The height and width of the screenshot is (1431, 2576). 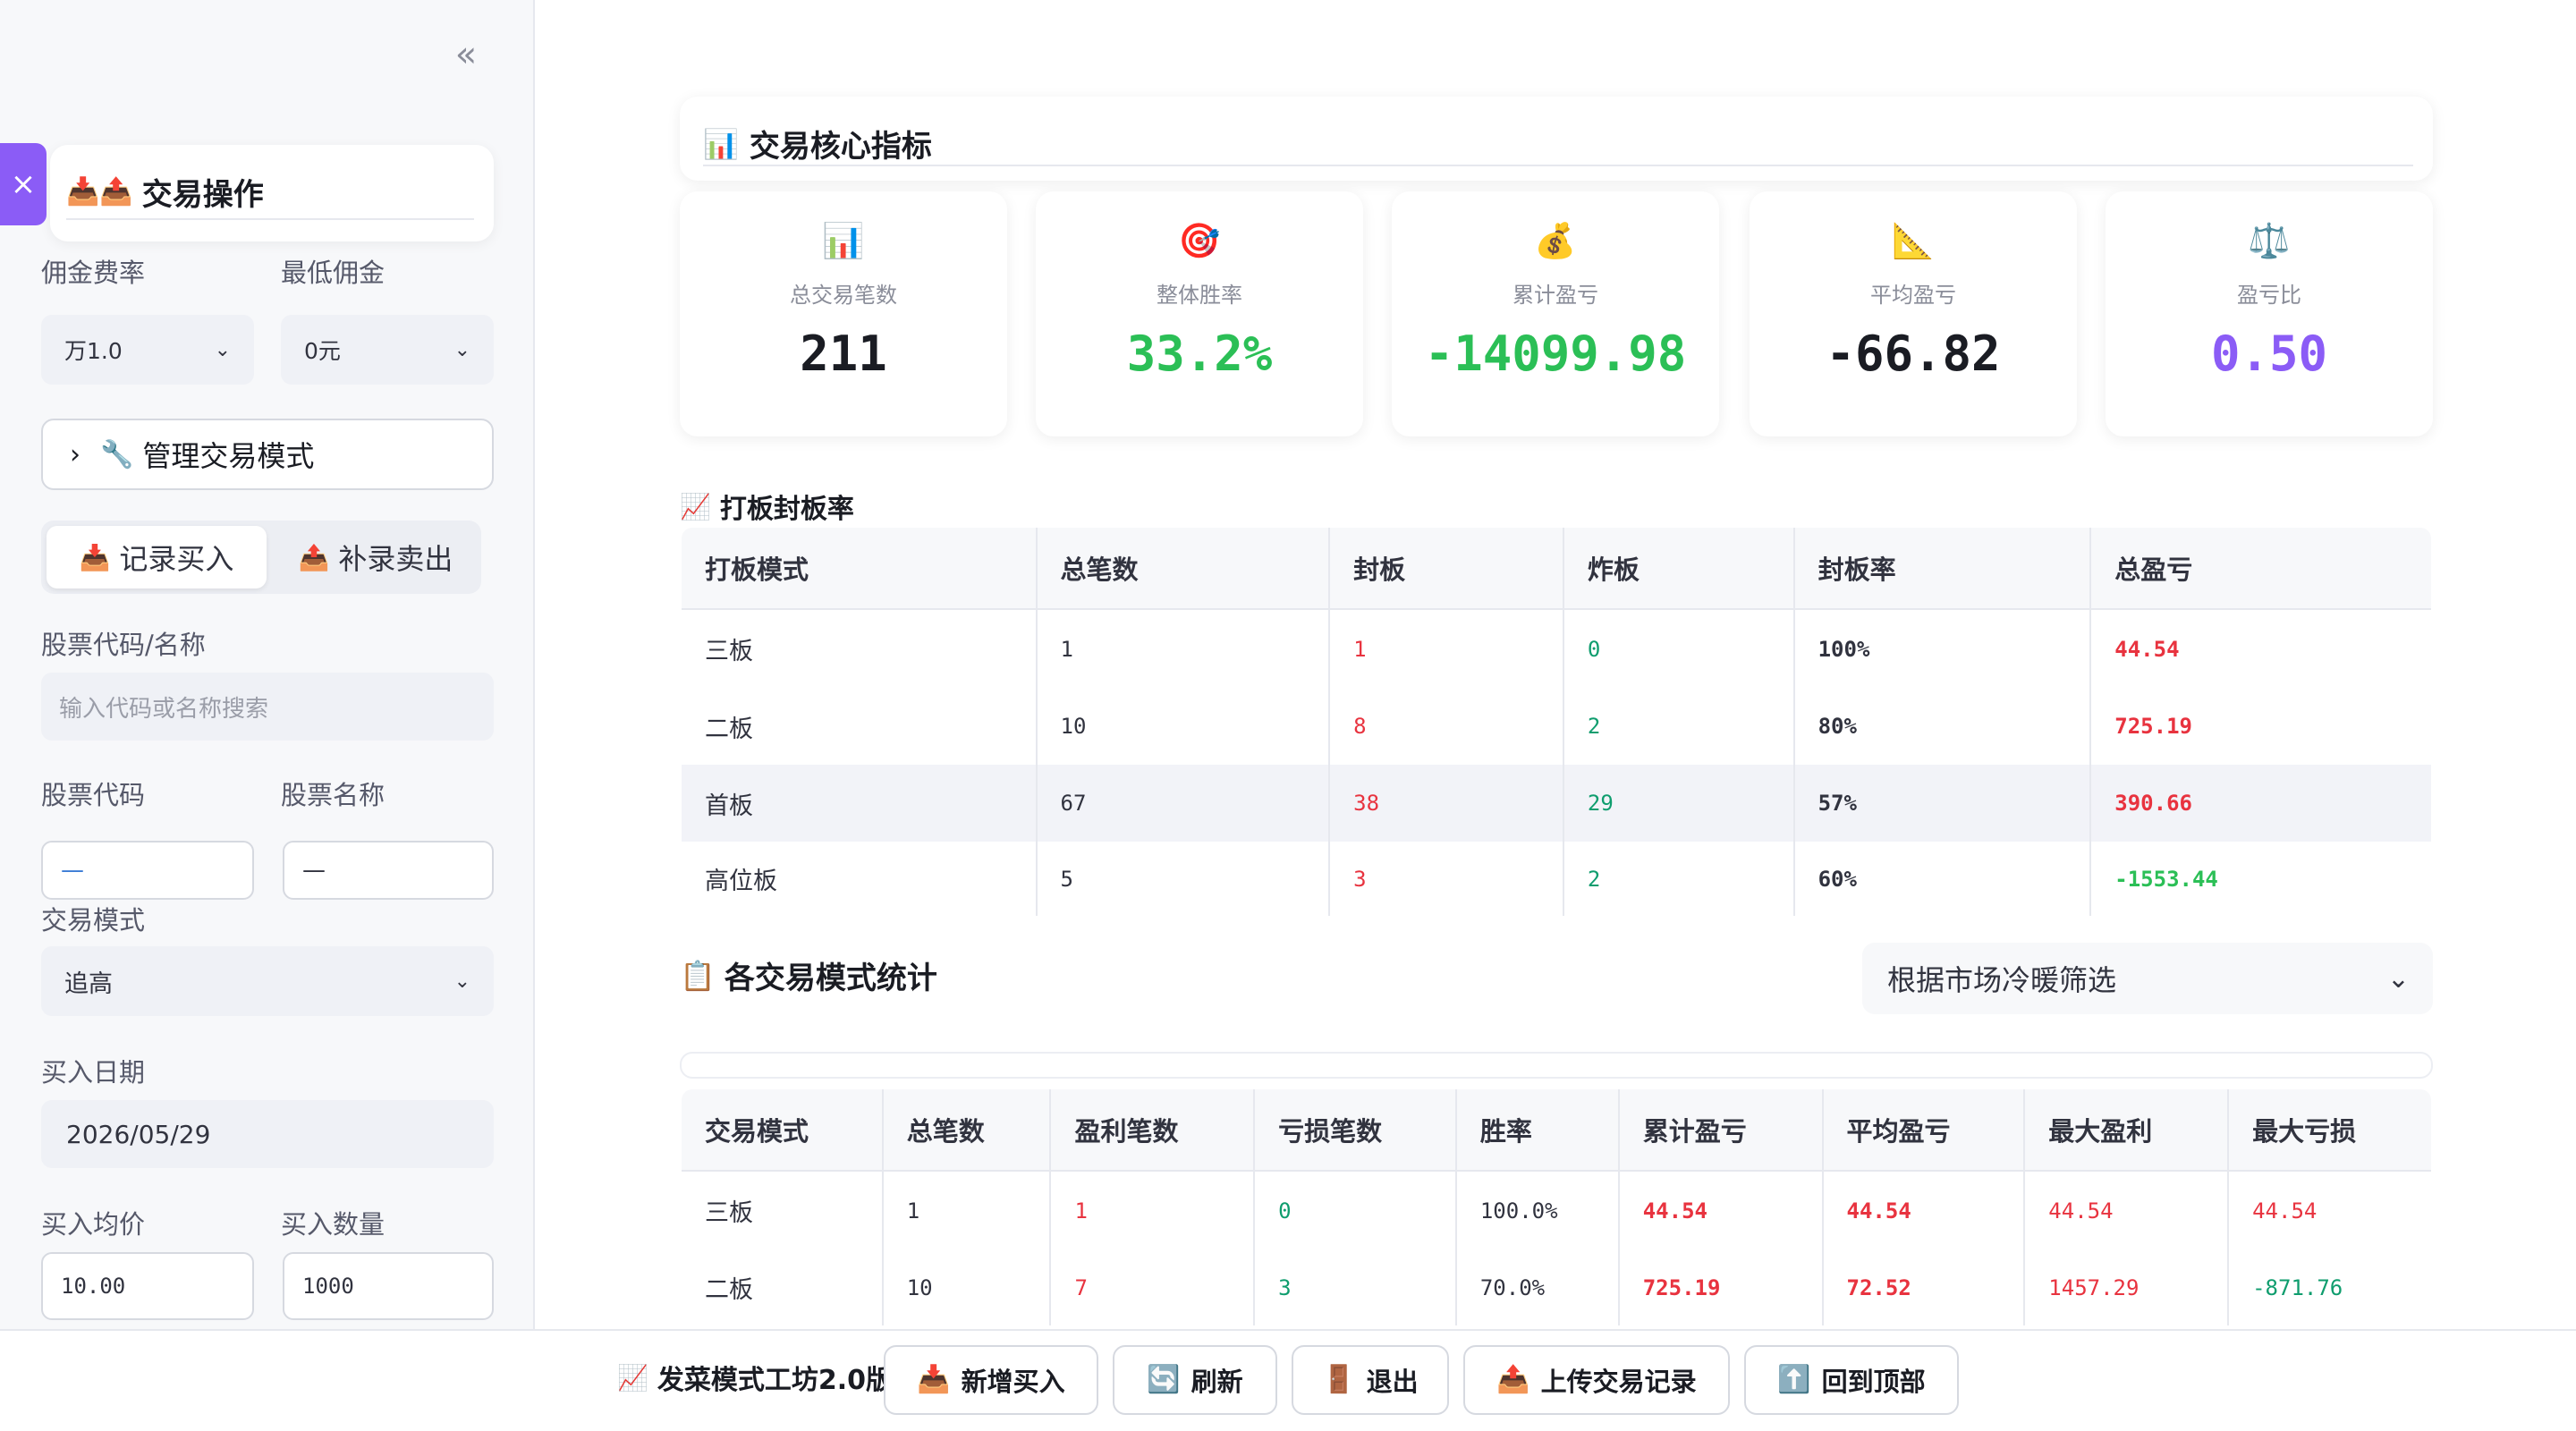 What do you see at coordinates (1199, 241) in the screenshot?
I see `metric-icon: 🎯` at bounding box center [1199, 241].